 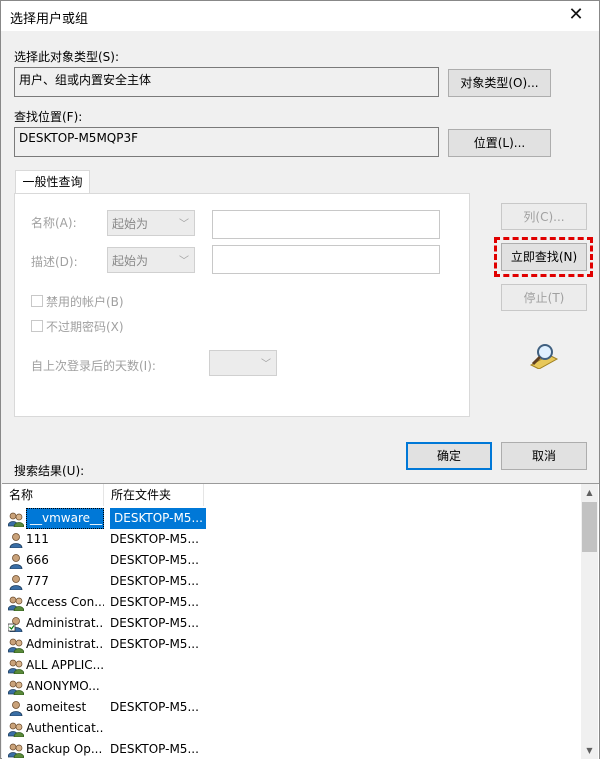 What do you see at coordinates (544, 297) in the screenshot?
I see `stop-button: 停止(T)` at bounding box center [544, 297].